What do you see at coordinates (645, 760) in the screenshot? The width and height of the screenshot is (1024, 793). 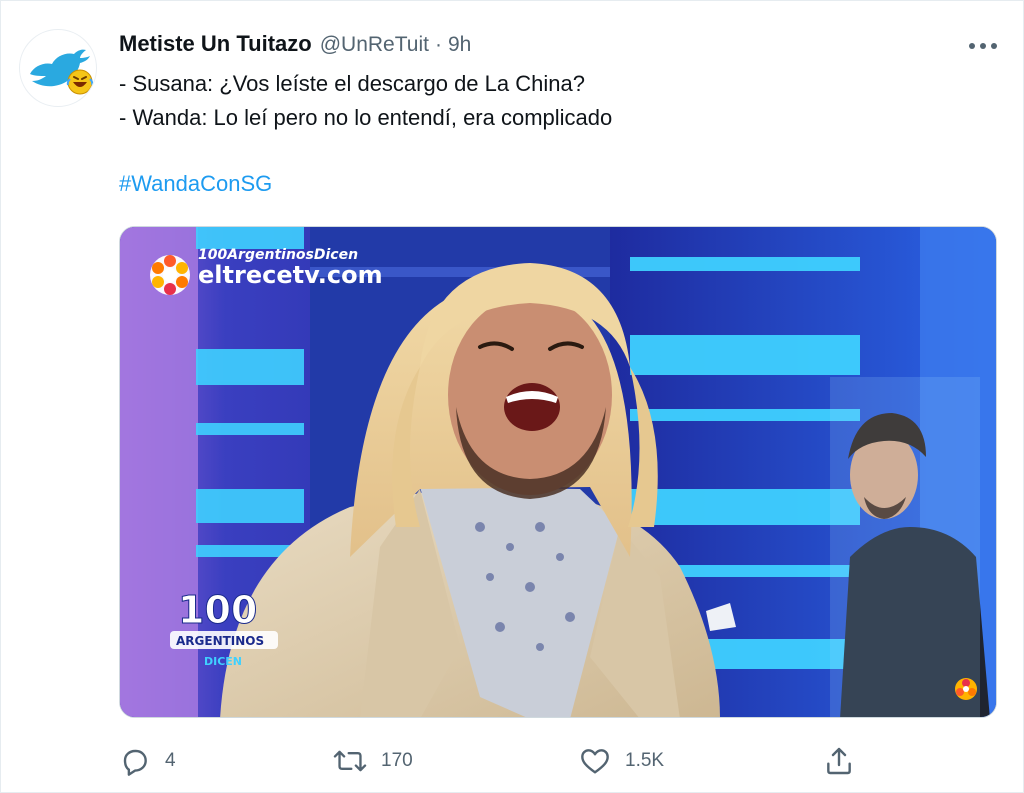 I see `like-count: 1.5K` at bounding box center [645, 760].